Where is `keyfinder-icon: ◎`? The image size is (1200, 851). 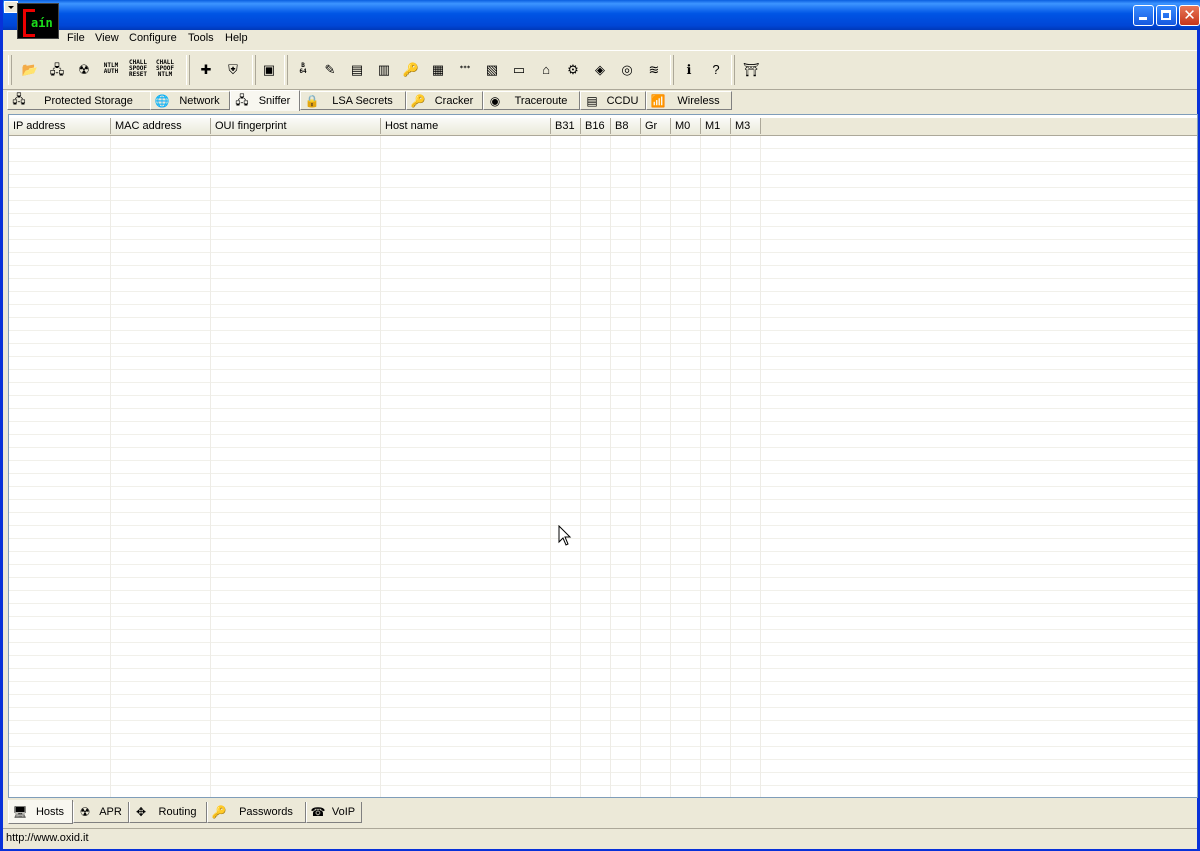 keyfinder-icon: ◎ is located at coordinates (627, 69).